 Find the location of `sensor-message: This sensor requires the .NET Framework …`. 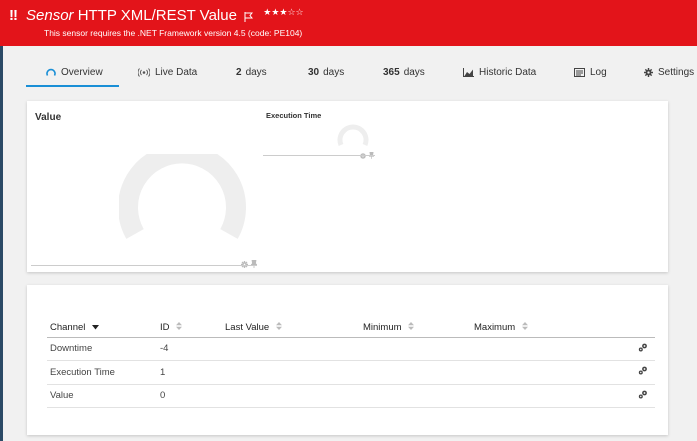

sensor-message: This sensor requires the .NET Framework … is located at coordinates (173, 33).